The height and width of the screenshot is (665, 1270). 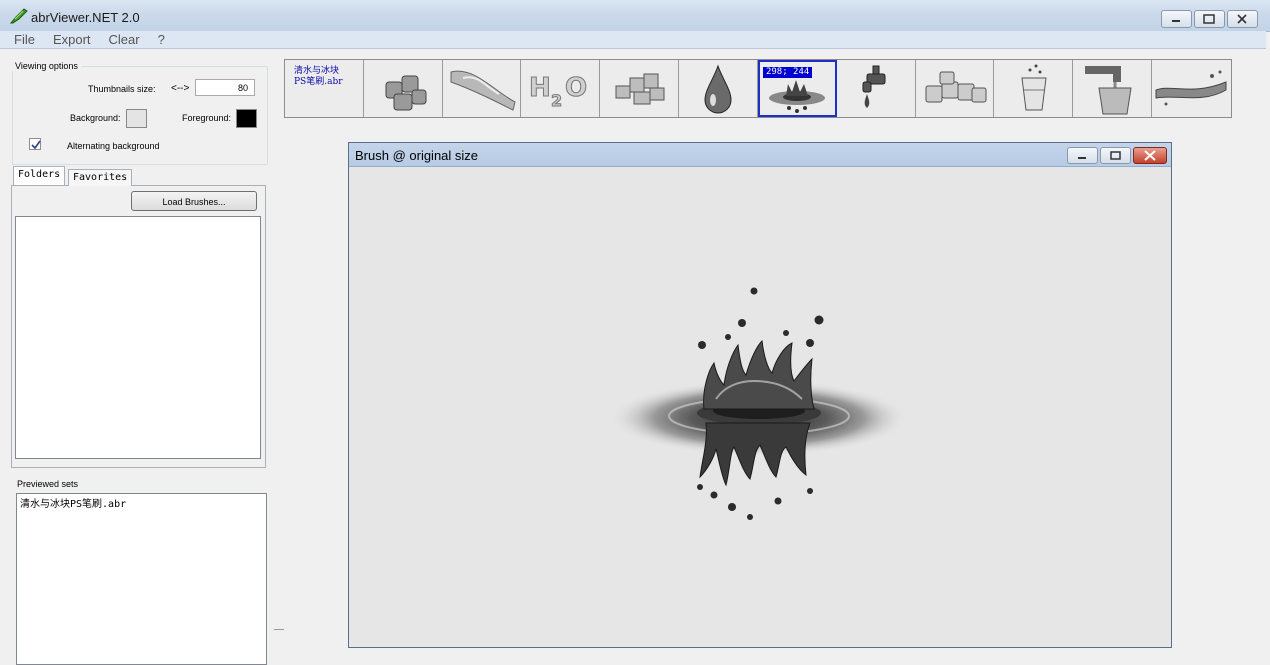 I want to click on splitter-handle, so click(x=279, y=629).